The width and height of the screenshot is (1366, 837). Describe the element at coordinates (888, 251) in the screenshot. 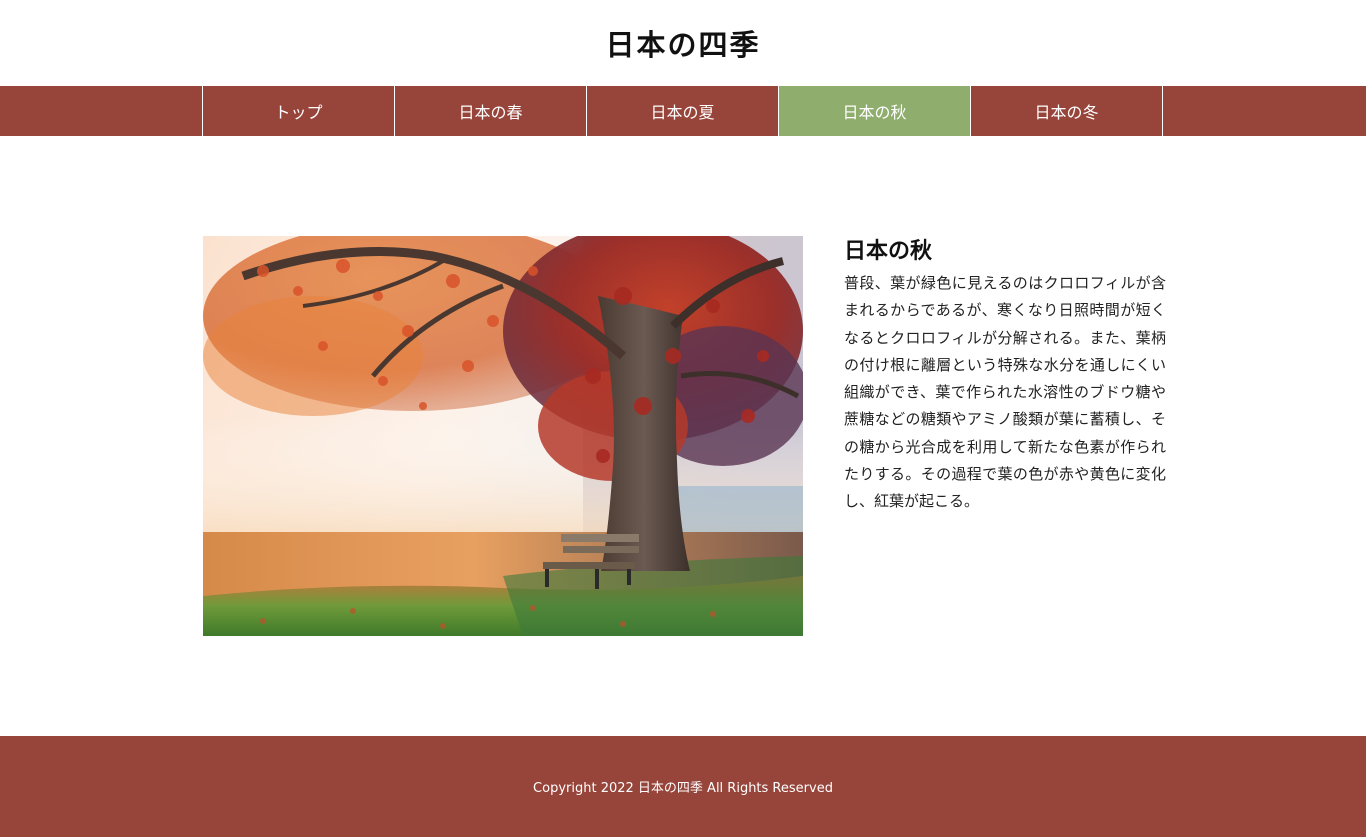

I see `article-title: 日本の秋` at that location.